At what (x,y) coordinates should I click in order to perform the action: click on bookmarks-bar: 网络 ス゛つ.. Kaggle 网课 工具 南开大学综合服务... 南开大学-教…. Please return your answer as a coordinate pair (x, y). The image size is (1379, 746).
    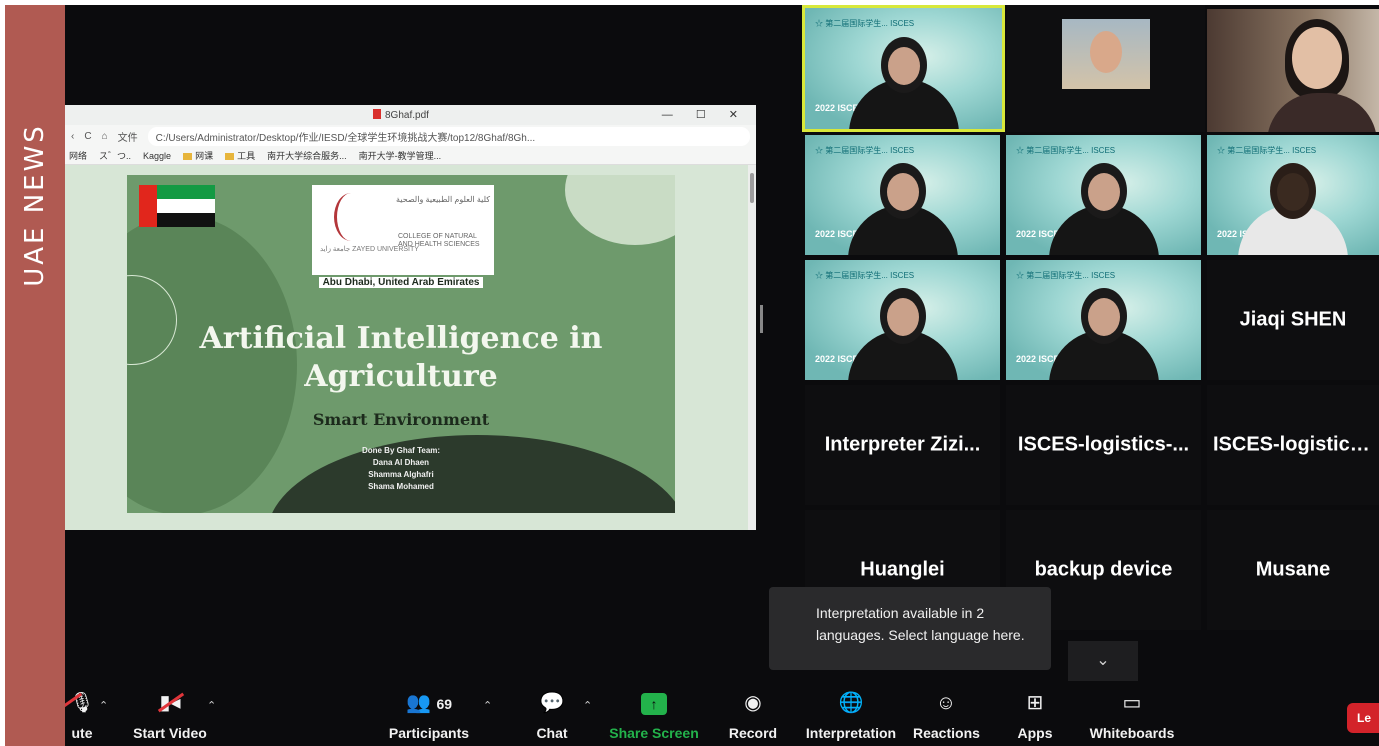
    Looking at the image, I should click on (410, 156).